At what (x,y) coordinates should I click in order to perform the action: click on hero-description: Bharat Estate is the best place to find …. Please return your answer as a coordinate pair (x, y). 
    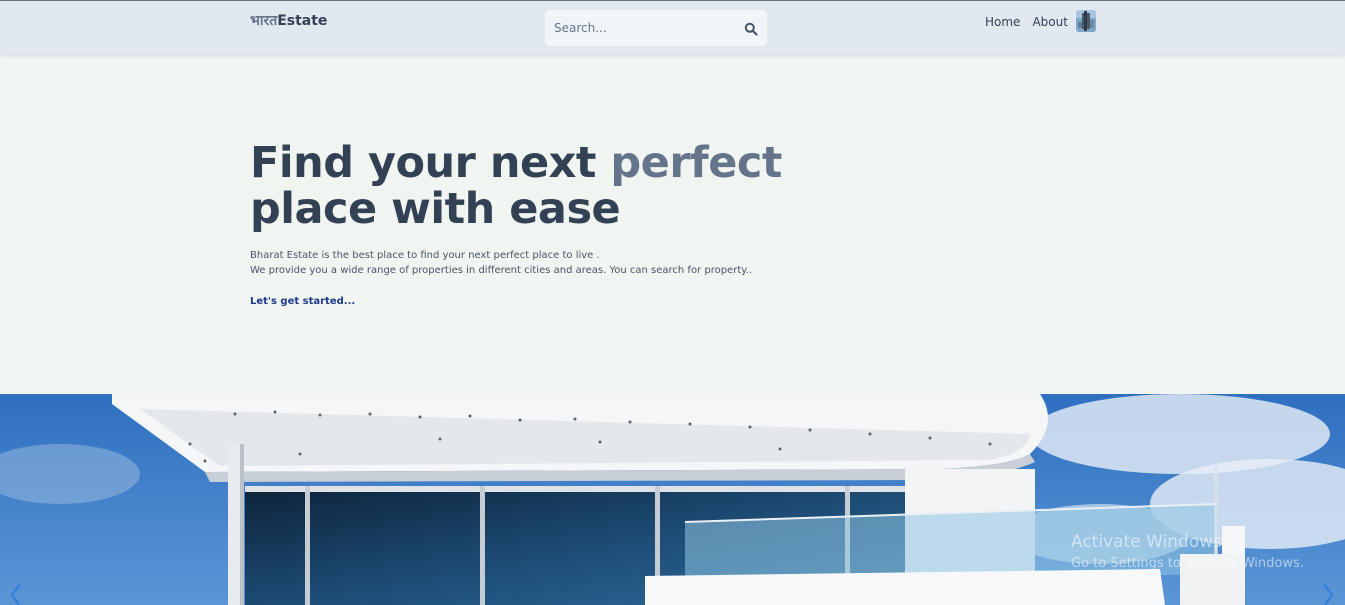
    Looking at the image, I should click on (550, 263).